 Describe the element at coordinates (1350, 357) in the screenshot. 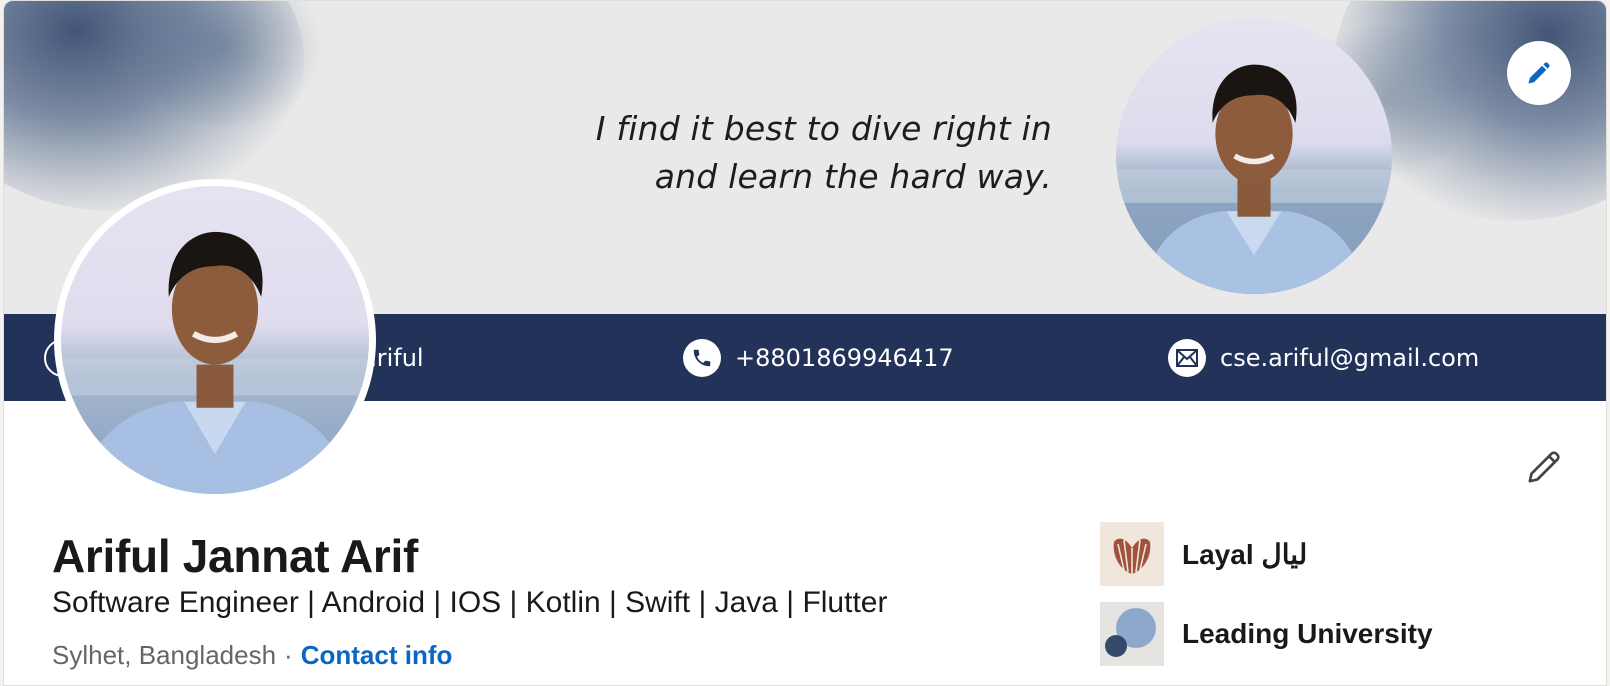

I see `email-text: cse.ariful@gmail.com` at that location.